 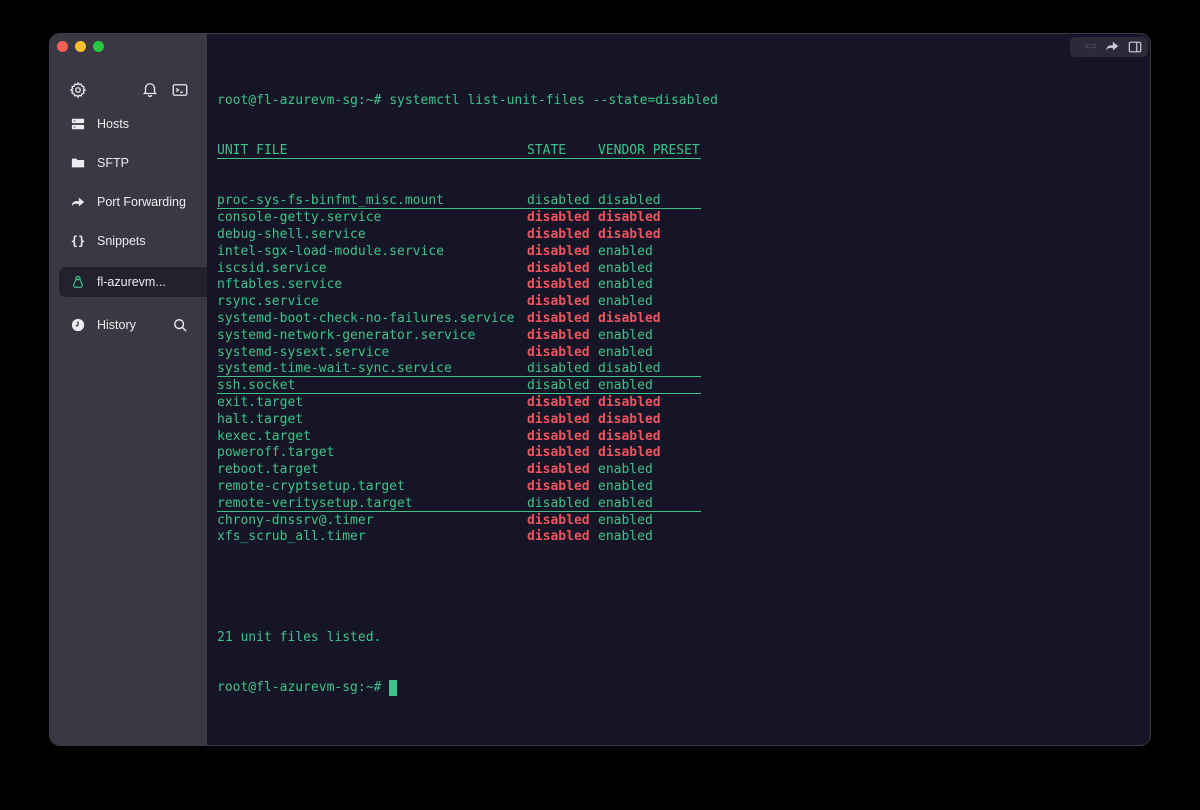 What do you see at coordinates (467, 235) in the screenshot?
I see `table-row: debug-shell.service disabled disabled` at bounding box center [467, 235].